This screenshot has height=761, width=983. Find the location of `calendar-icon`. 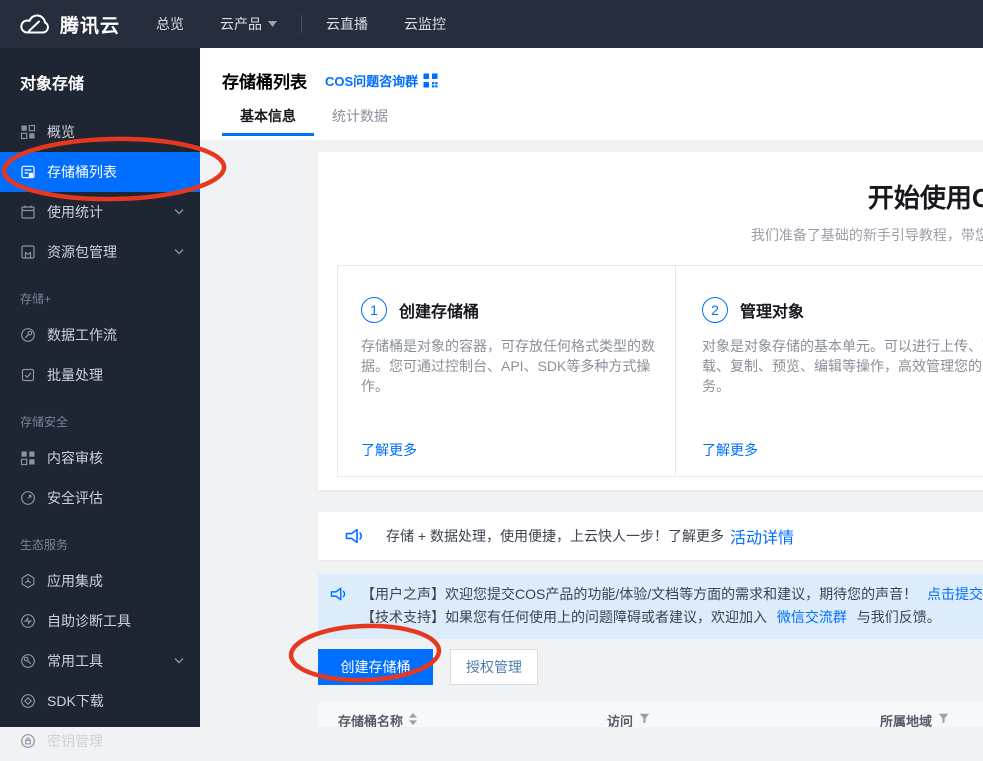

calendar-icon is located at coordinates (28, 212).